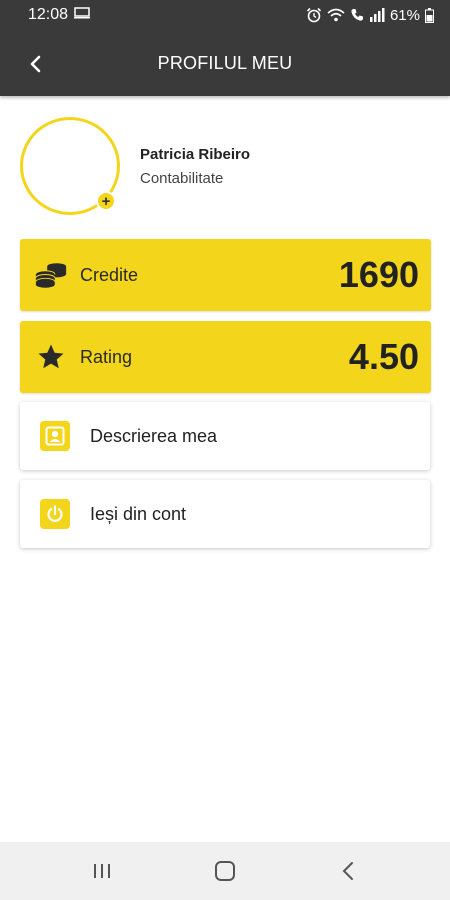  What do you see at coordinates (378, 274) in the screenshot?
I see `credits-value: 1690` at bounding box center [378, 274].